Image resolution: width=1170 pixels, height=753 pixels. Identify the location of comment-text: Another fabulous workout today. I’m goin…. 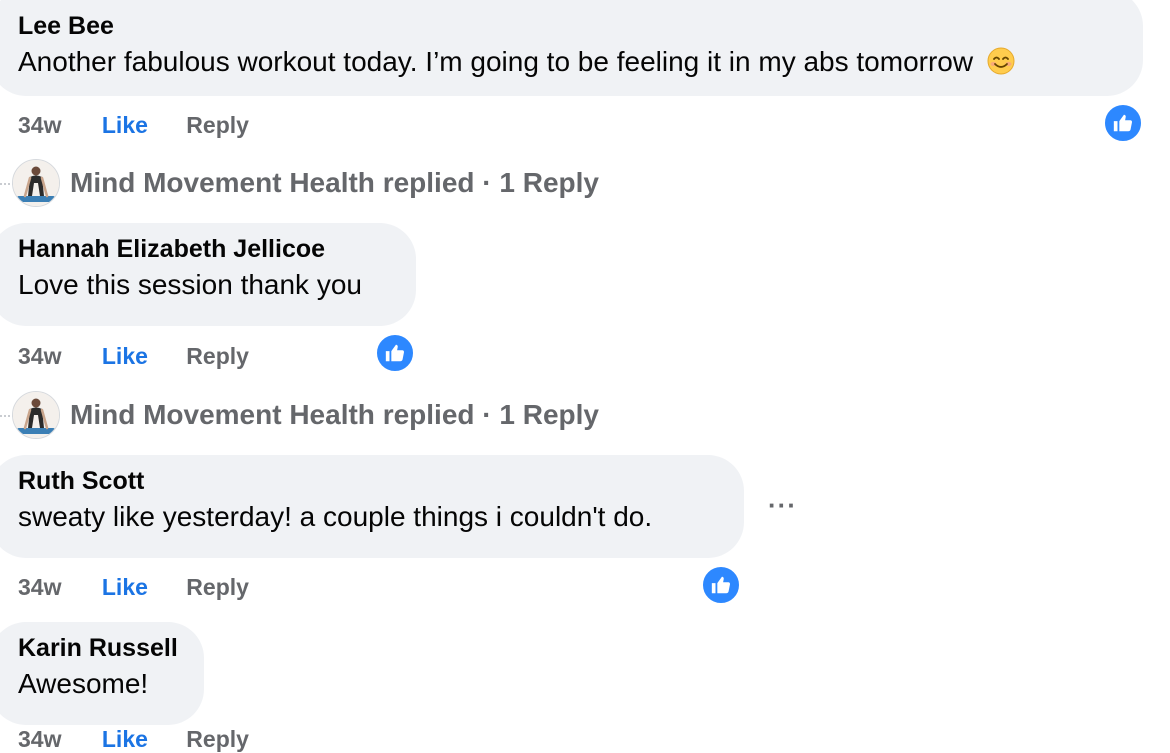
(568, 62).